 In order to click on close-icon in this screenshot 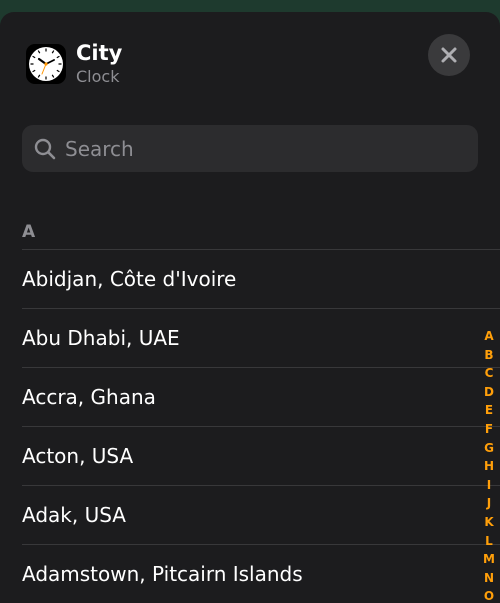, I will do `click(449, 55)`.